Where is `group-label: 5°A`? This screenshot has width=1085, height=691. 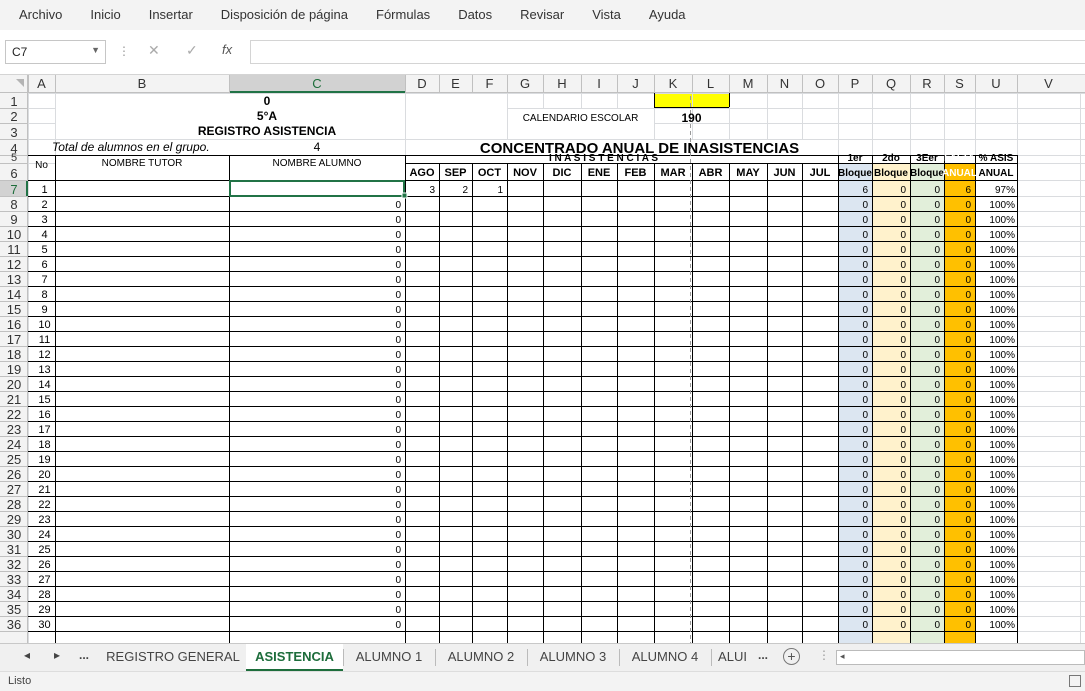
group-label: 5°A is located at coordinates (267, 116).